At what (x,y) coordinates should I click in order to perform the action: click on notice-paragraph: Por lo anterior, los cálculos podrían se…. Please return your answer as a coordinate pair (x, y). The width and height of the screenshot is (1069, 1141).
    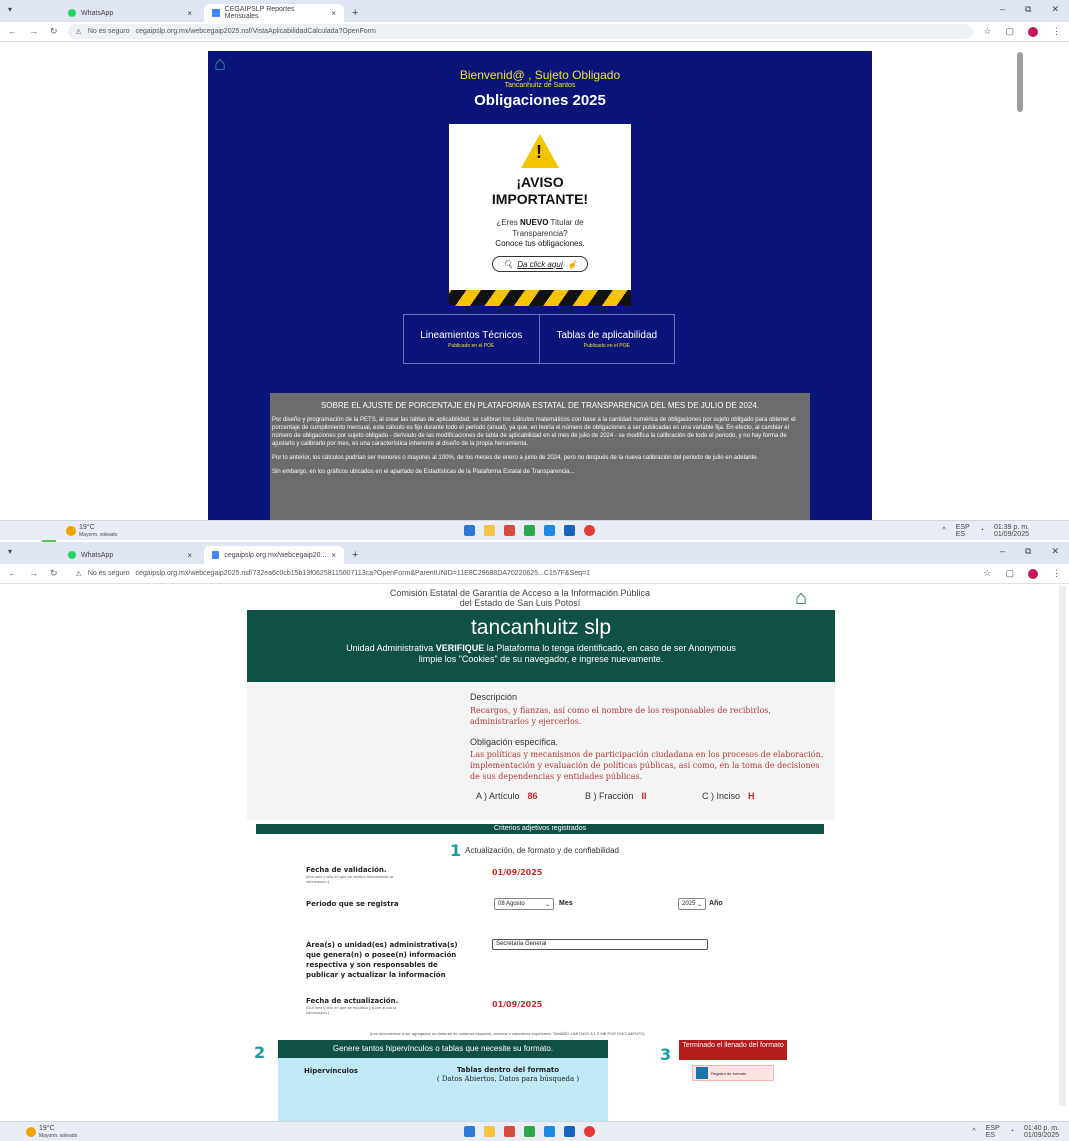
    Looking at the image, I should click on (515, 458).